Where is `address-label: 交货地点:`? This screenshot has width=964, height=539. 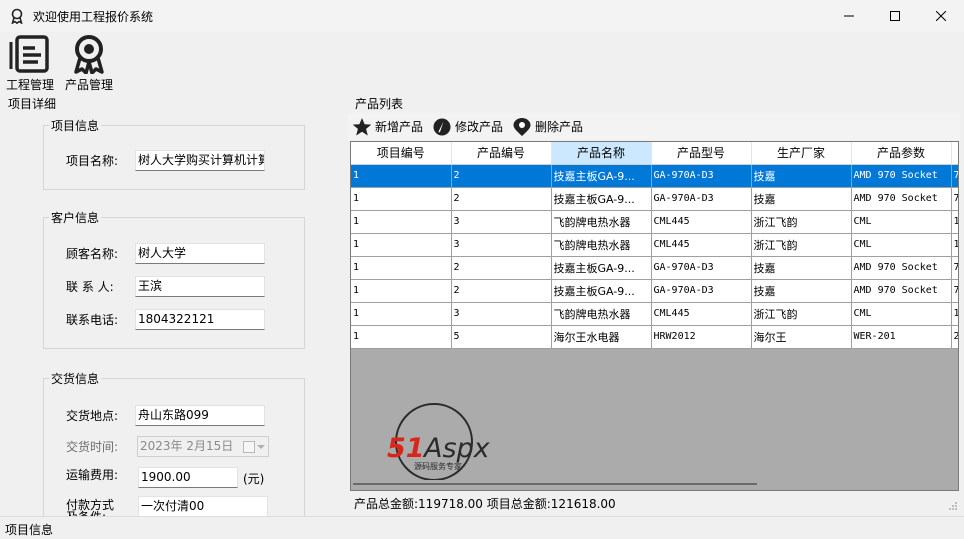
address-label: 交货地点: is located at coordinates (92, 416).